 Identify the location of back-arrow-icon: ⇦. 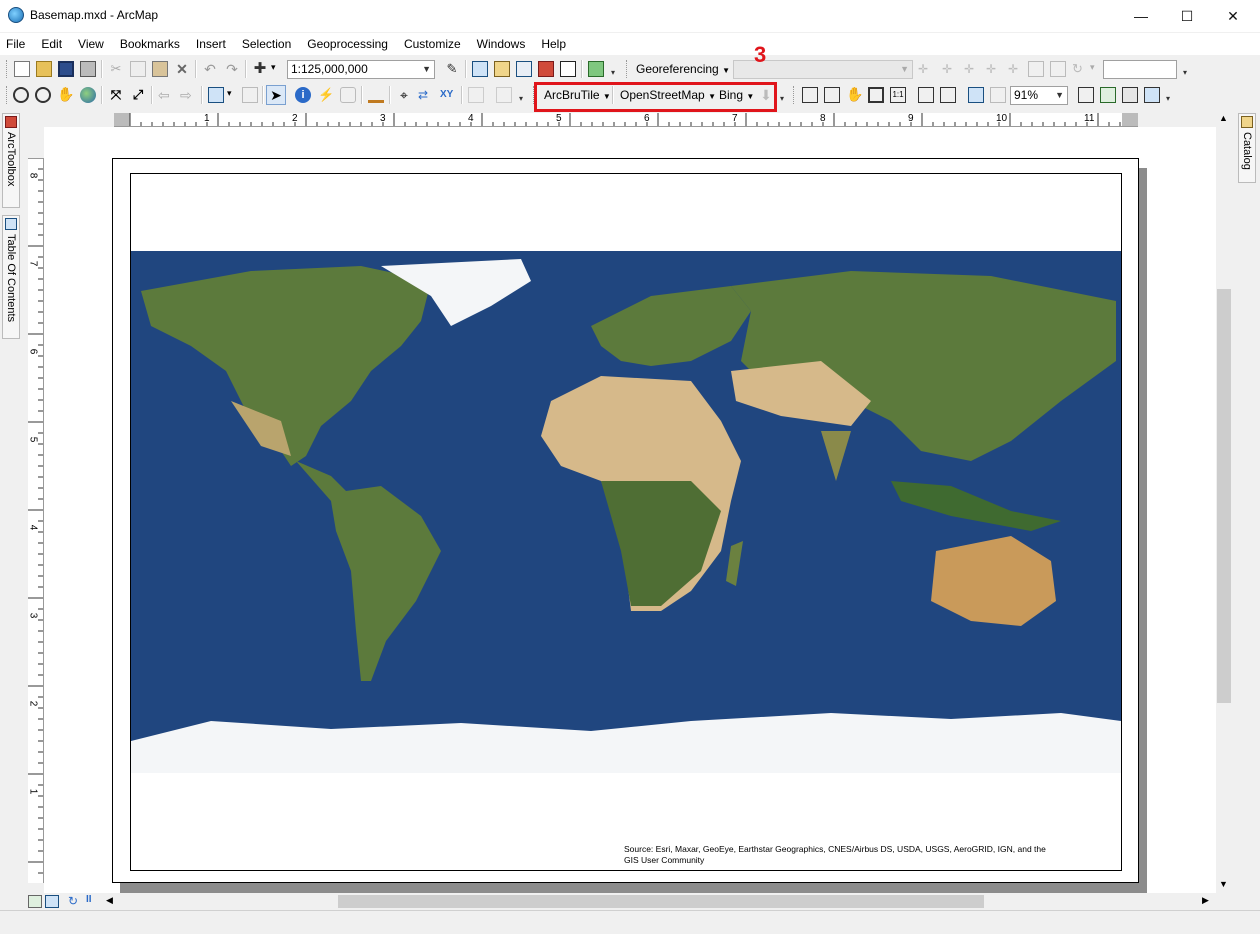
(166, 95).